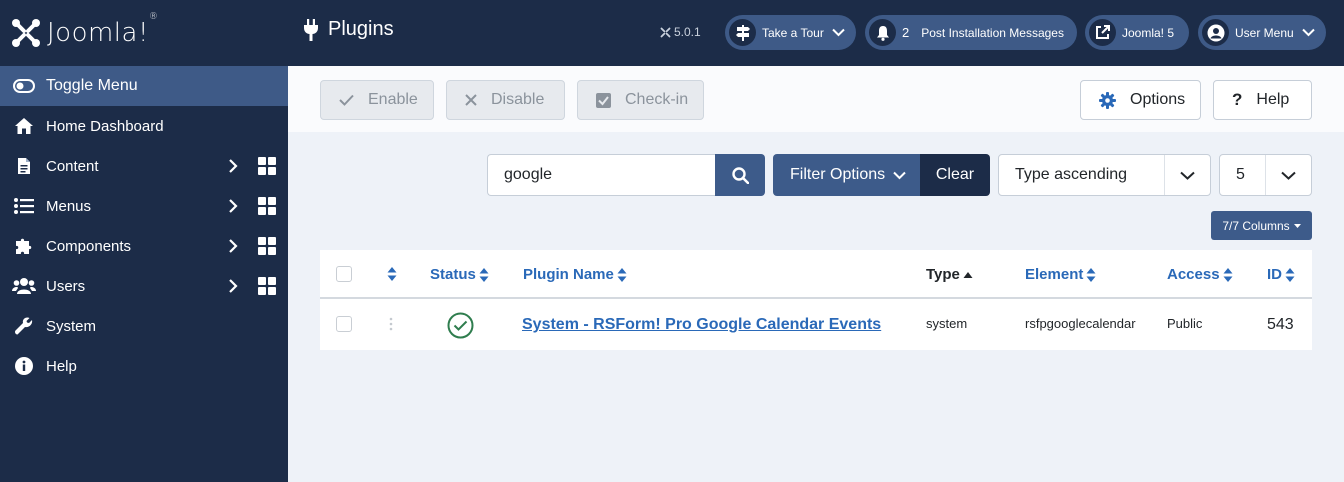 The image size is (1344, 482). Describe the element at coordinates (103, 30) in the screenshot. I see `logo-text: Joomla!®` at that location.